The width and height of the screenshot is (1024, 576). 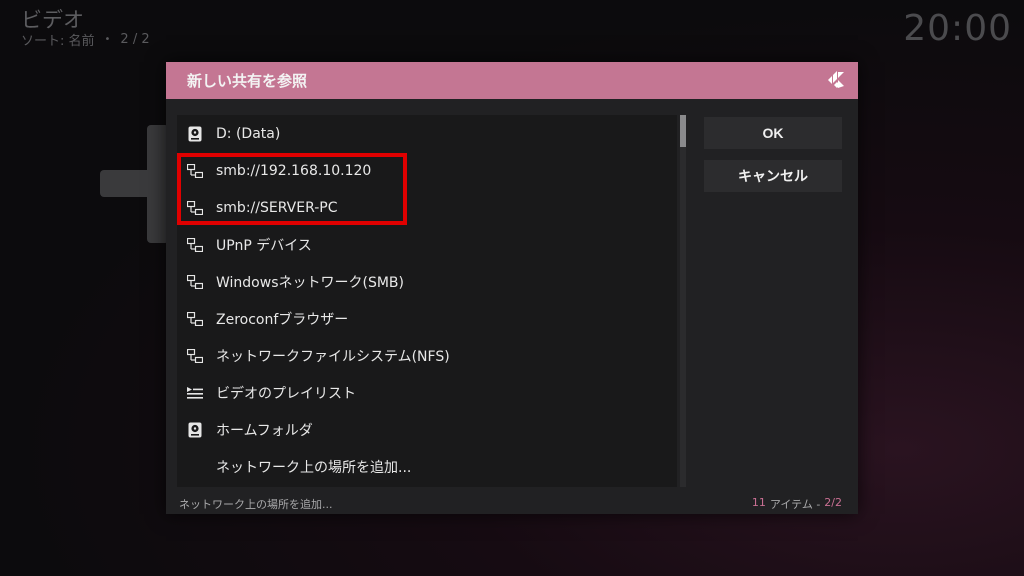 What do you see at coordinates (264, 245) in the screenshot?
I see `list-item-label: UPnP デバイス` at bounding box center [264, 245].